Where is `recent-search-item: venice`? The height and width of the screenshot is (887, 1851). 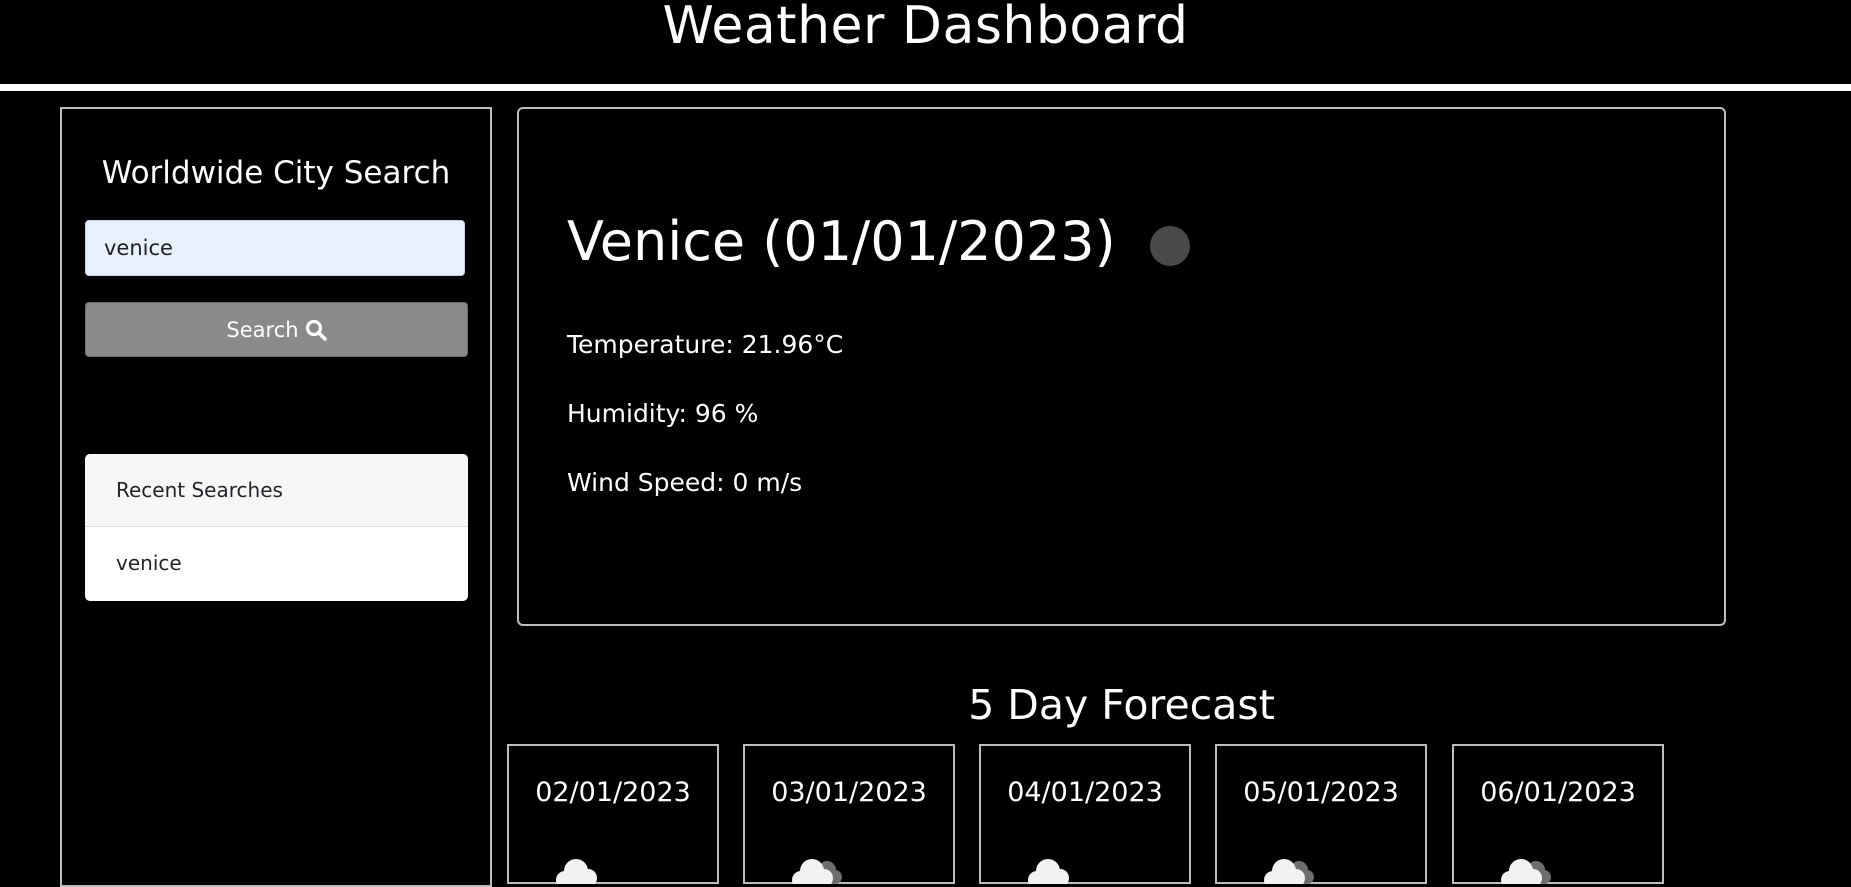
recent-search-item: venice is located at coordinates (276, 563).